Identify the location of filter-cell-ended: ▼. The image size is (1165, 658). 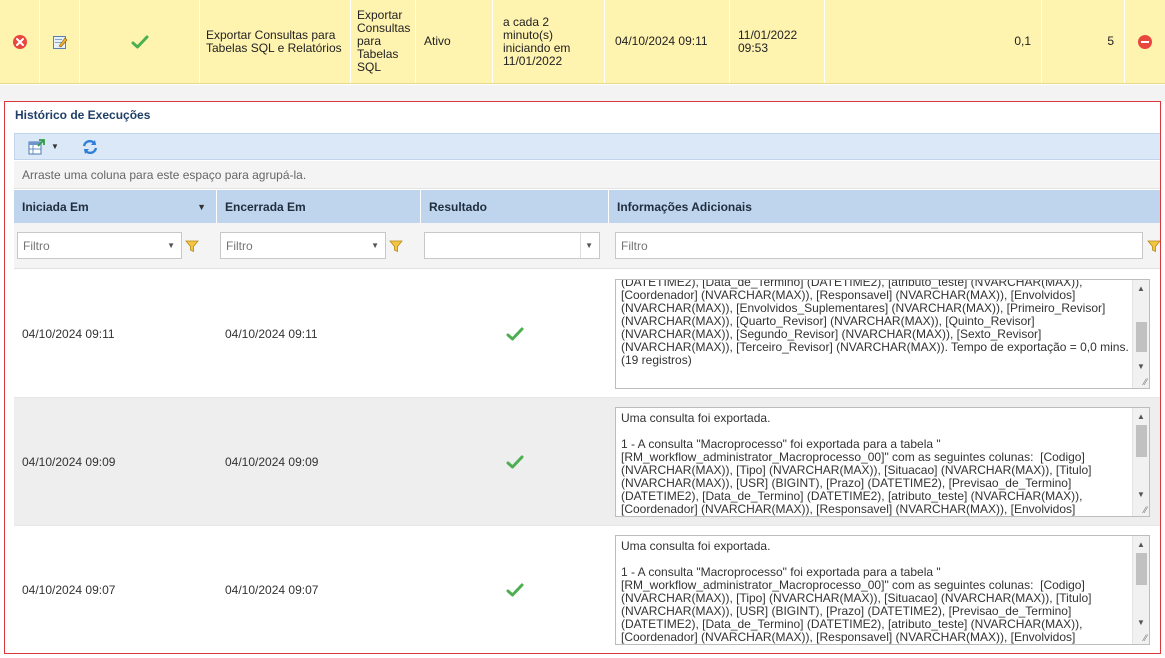
(319, 246).